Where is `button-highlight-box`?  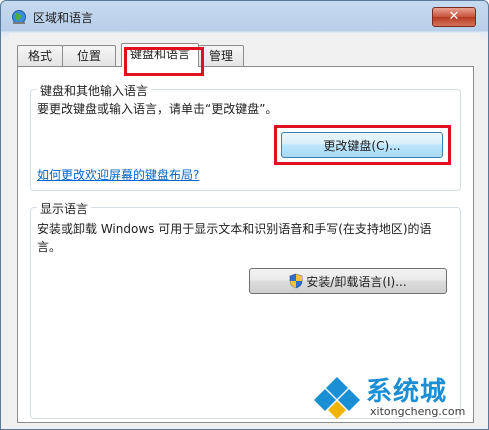 button-highlight-box is located at coordinates (362, 145).